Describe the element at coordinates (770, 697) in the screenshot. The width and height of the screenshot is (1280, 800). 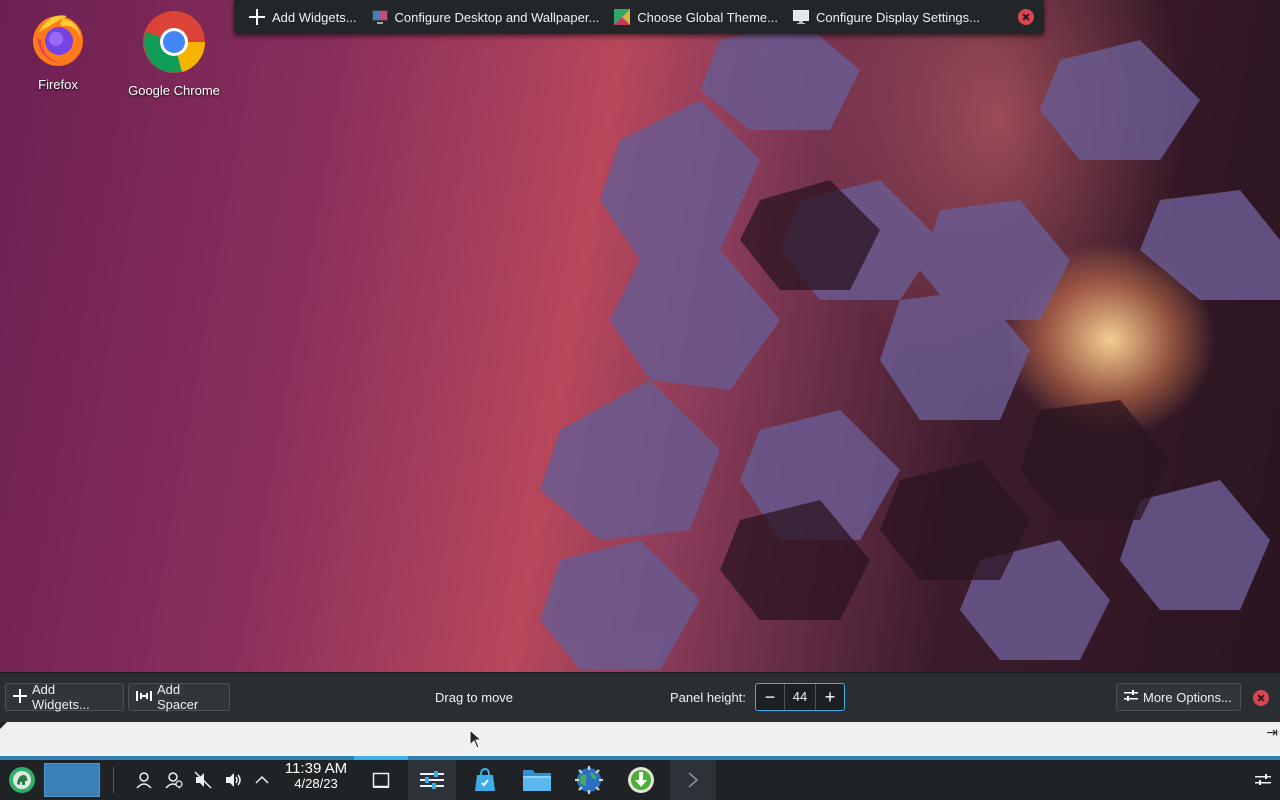
I see `decrease-height-button: −` at that location.